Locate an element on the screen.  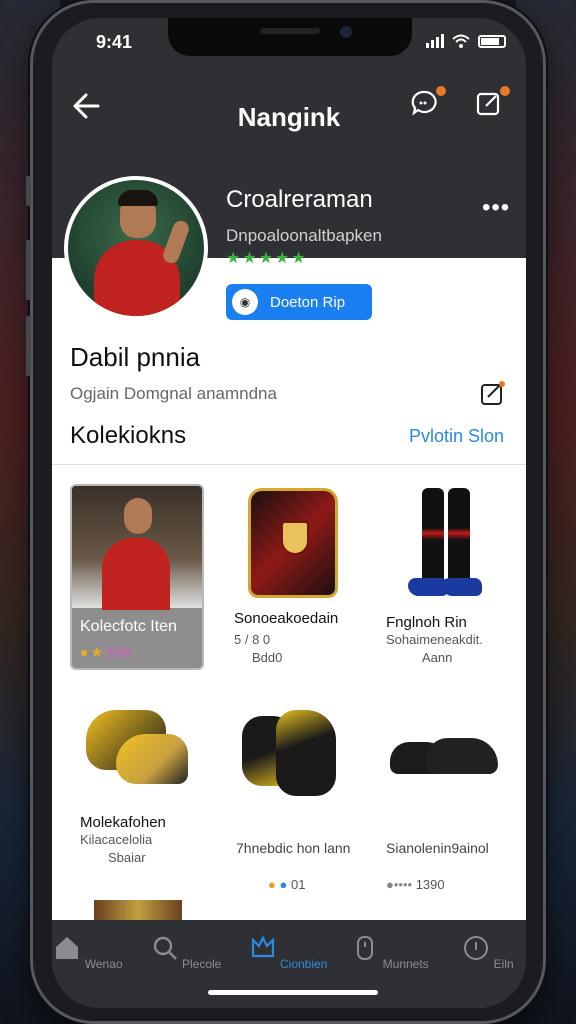
volume-down-button is located at coordinates (28, 346).